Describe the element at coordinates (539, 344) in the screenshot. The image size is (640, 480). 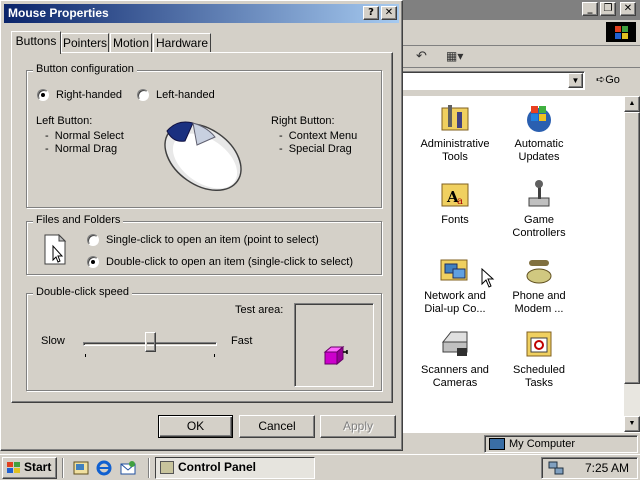
I see `scheduled-tasks-icon` at that location.